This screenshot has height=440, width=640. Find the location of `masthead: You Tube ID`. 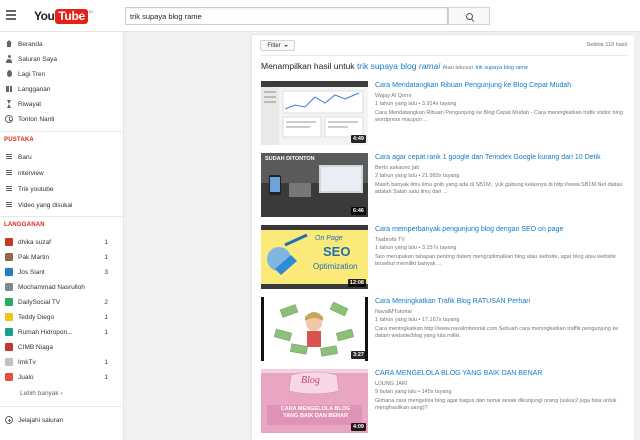

masthead: You Tube ID is located at coordinates (320, 16).